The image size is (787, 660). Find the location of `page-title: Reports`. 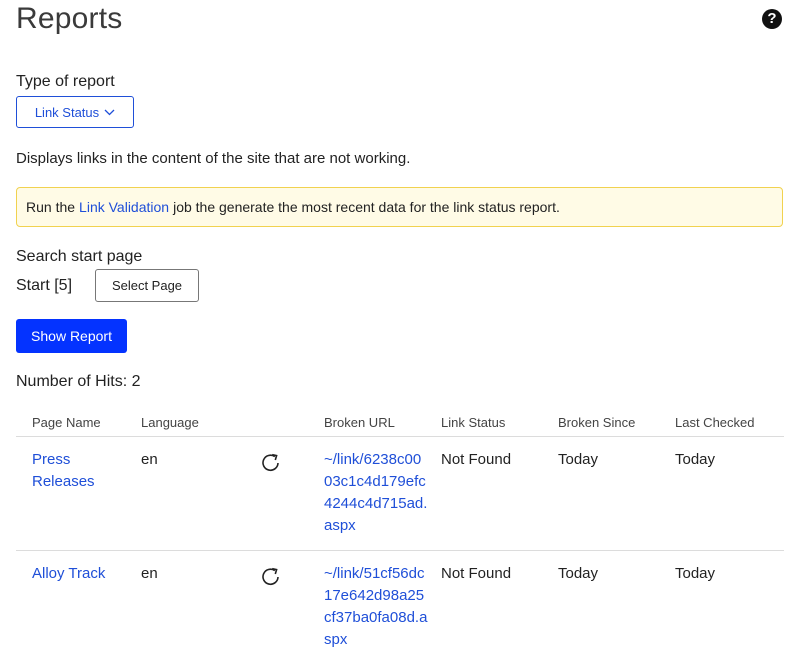

page-title: Reports is located at coordinates (69, 18).